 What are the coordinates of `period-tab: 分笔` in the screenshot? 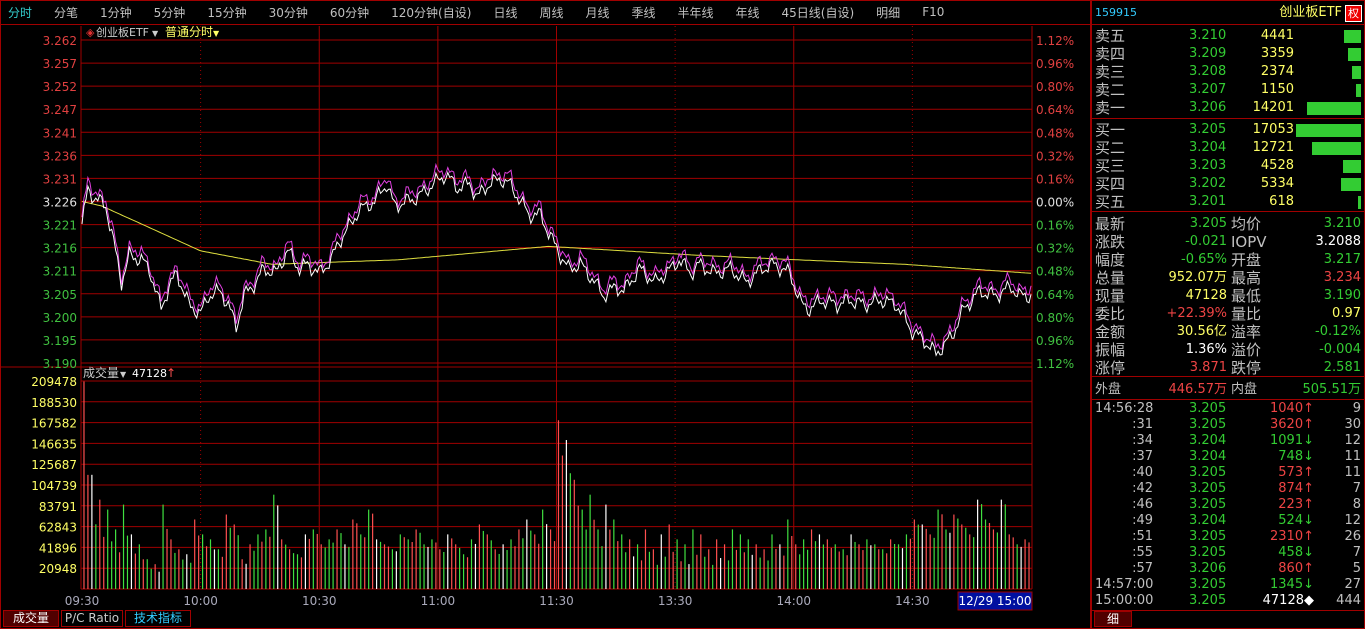 It's located at (66, 12).